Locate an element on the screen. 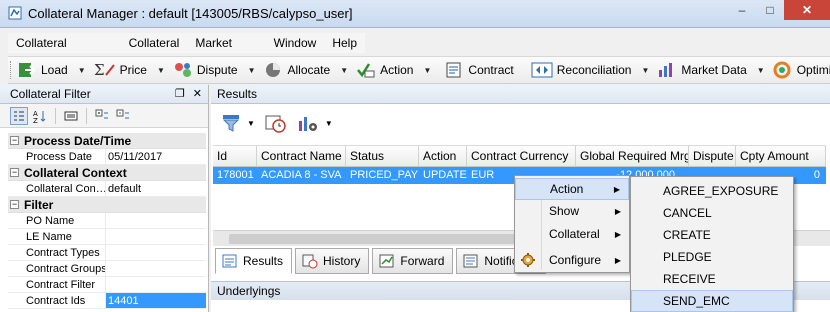 The height and width of the screenshot is (312, 830). category-filter: − Filter is located at coordinates (107, 205).